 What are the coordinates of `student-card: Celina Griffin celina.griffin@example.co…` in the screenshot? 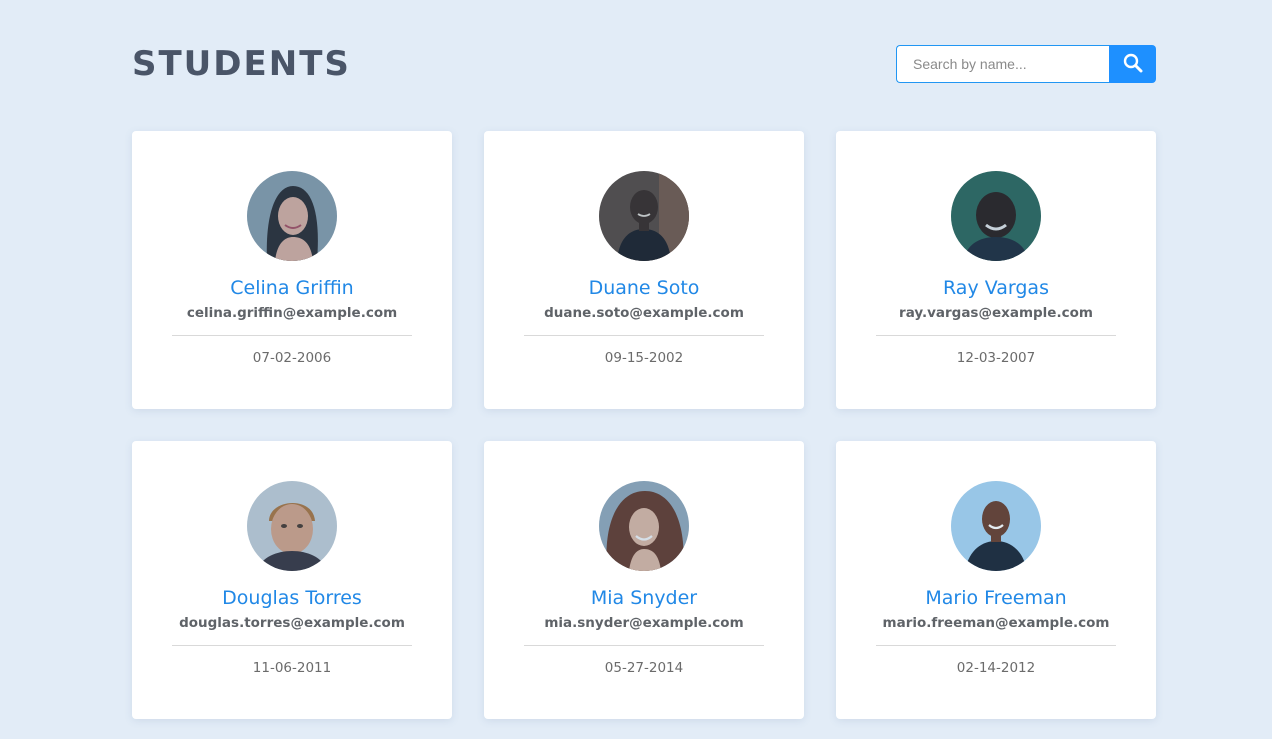 It's located at (292, 270).